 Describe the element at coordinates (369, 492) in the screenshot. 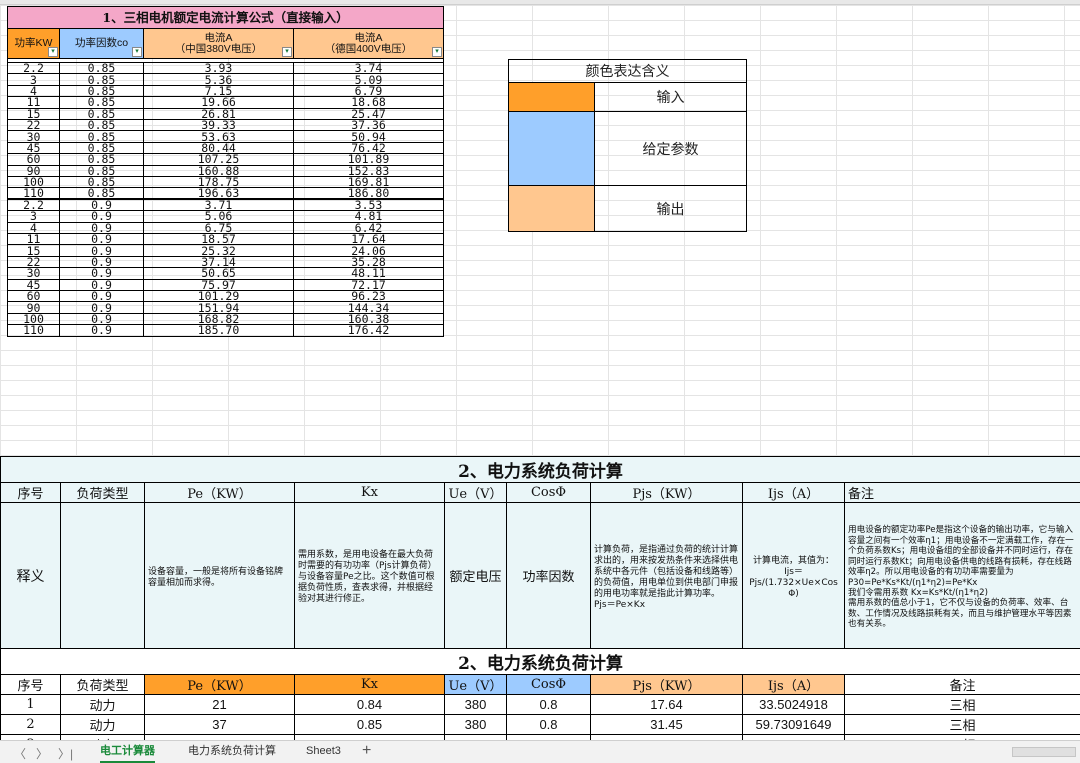

I see `col-header-kx: Kx` at that location.